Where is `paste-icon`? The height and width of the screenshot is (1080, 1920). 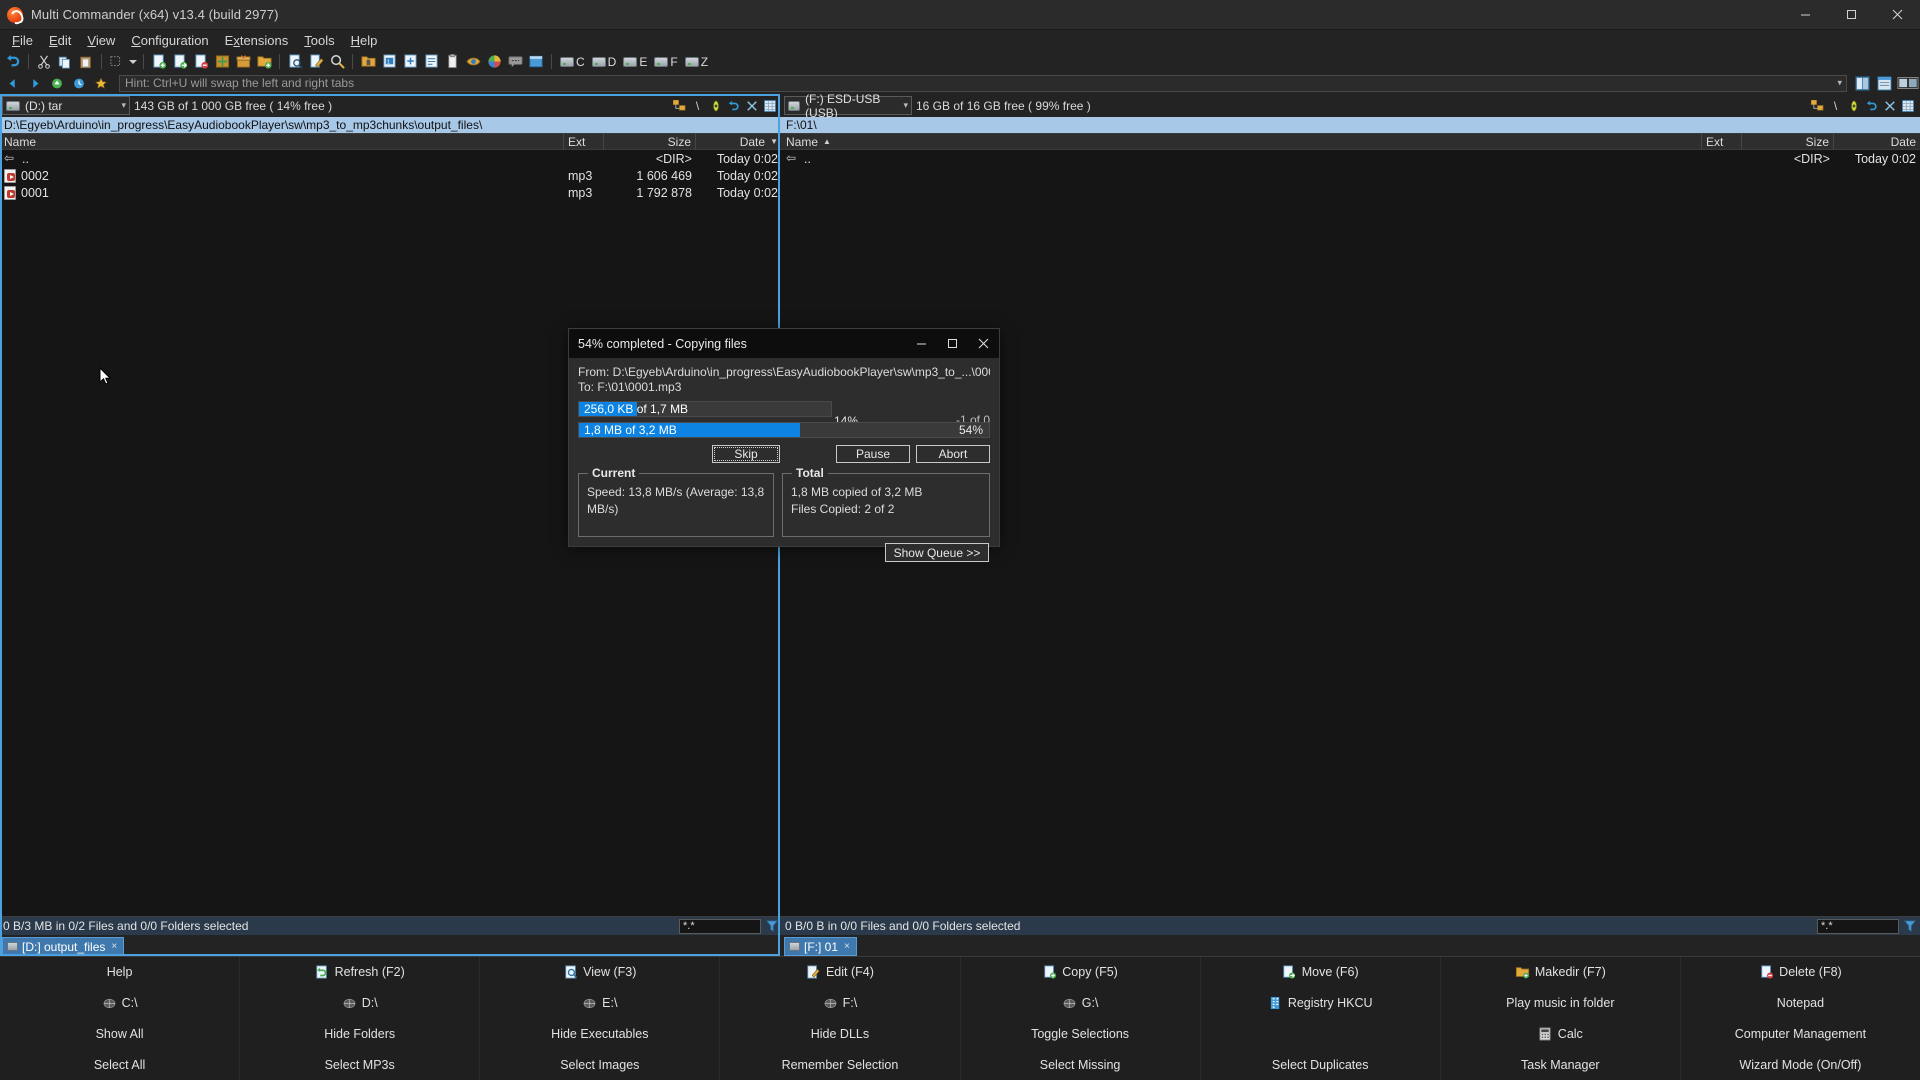
paste-icon is located at coordinates (86, 62).